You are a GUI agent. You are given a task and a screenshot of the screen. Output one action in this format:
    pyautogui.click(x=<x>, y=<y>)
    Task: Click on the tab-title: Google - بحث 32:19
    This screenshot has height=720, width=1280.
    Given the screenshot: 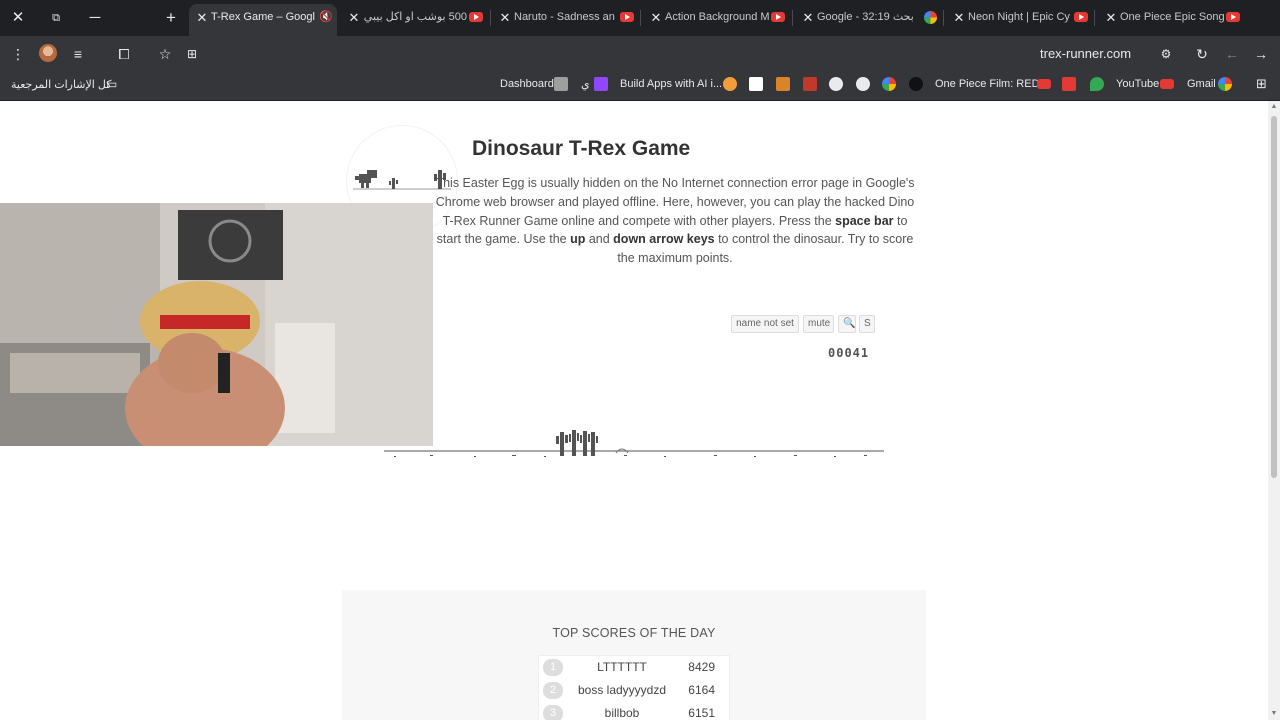 What is the action you would take?
    pyautogui.click(x=865, y=17)
    